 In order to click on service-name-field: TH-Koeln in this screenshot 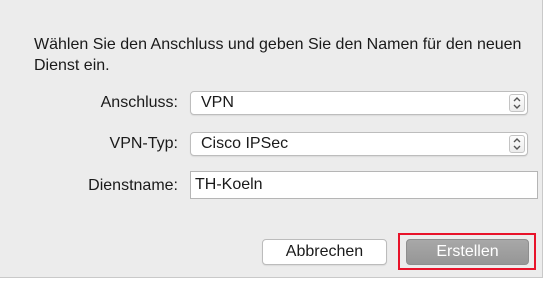, I will do `click(364, 185)`.